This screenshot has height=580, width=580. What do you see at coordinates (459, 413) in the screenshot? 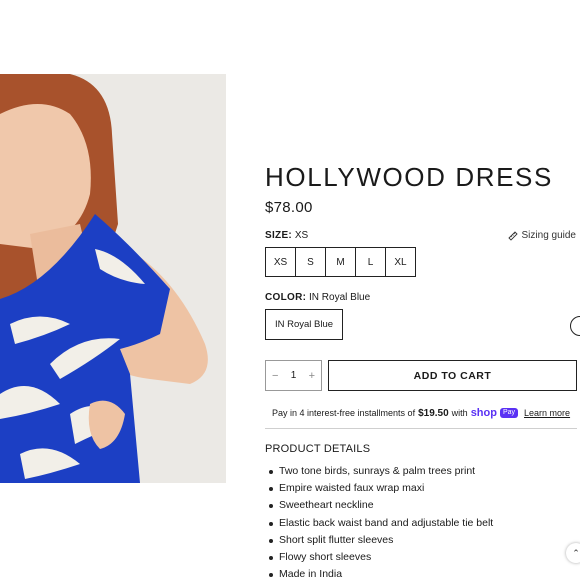
I see `installments-with: with` at bounding box center [459, 413].